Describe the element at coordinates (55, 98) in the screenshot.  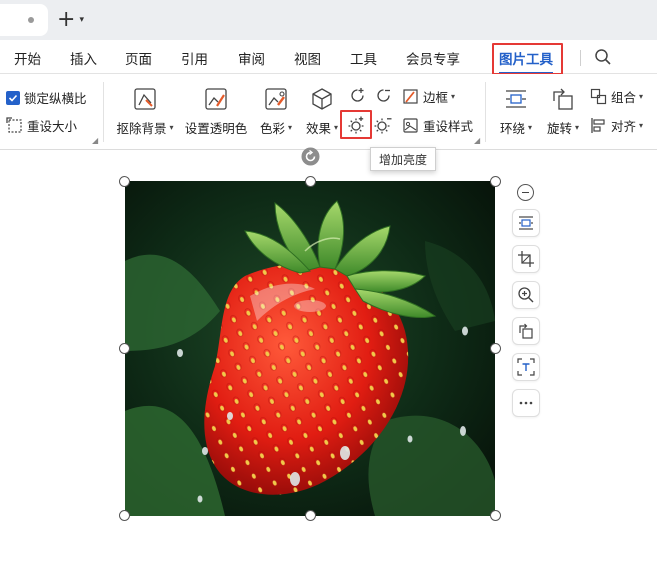
I see `lock-ratio-label: 锁定纵横比` at that location.